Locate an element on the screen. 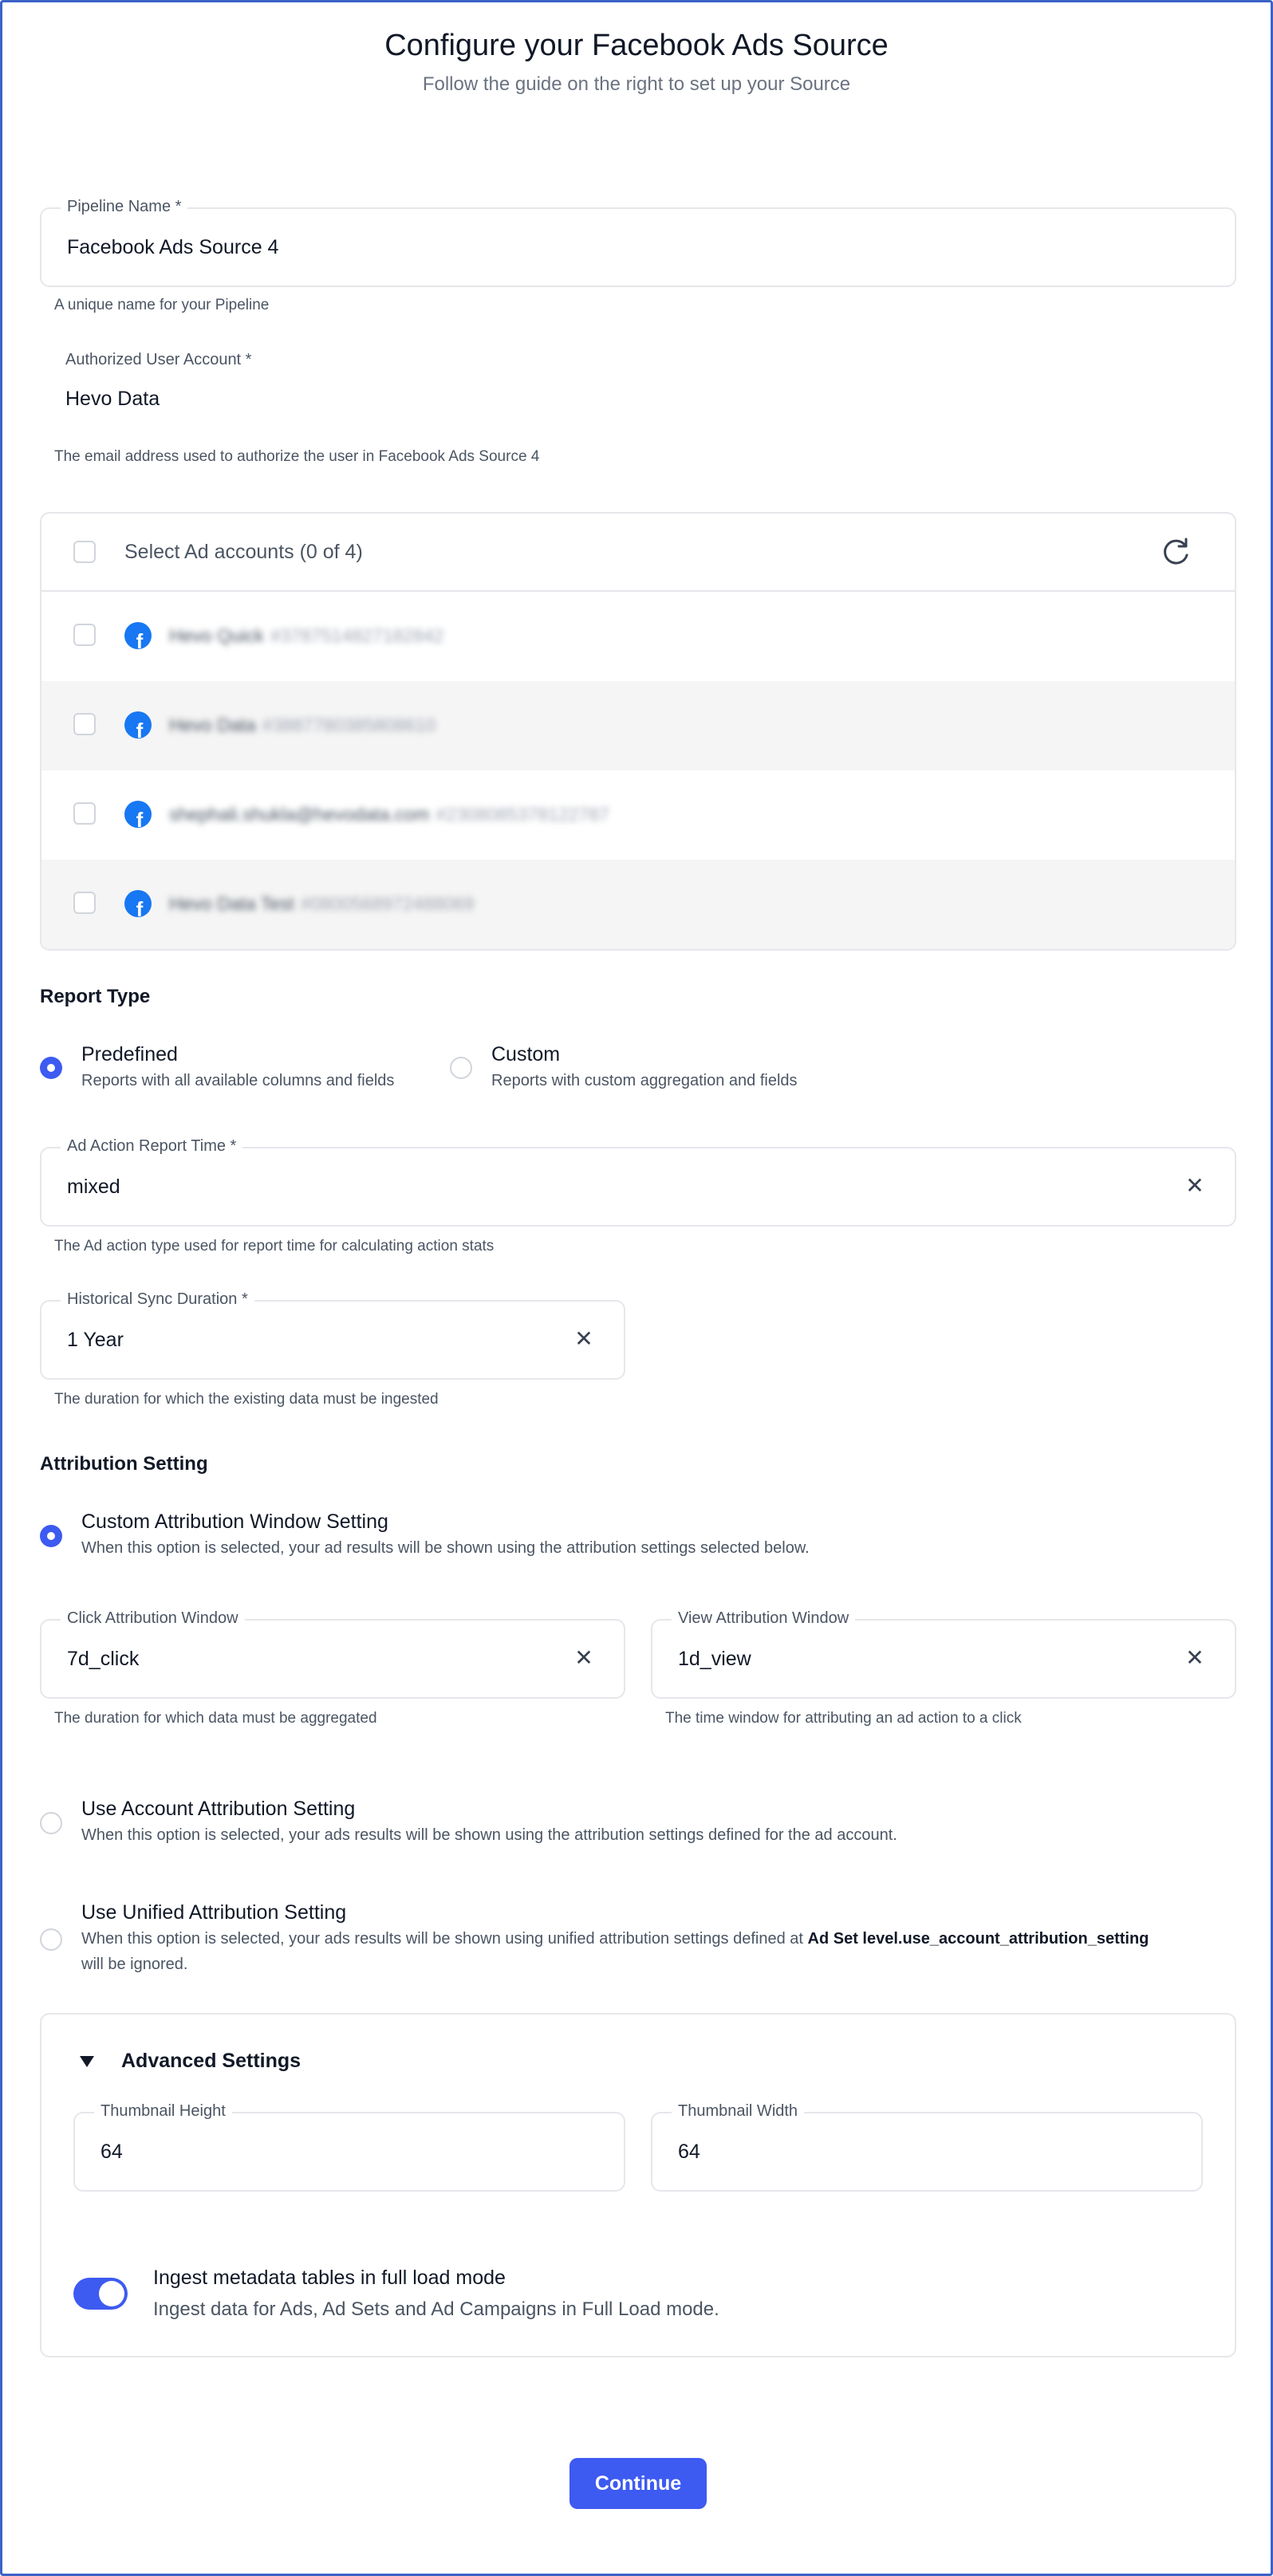 The width and height of the screenshot is (1273, 2576). caret-down-icon is located at coordinates (87, 2061).